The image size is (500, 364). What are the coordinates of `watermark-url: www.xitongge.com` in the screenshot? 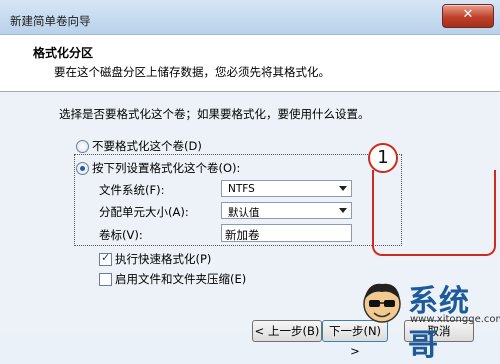 It's located at (455, 319).